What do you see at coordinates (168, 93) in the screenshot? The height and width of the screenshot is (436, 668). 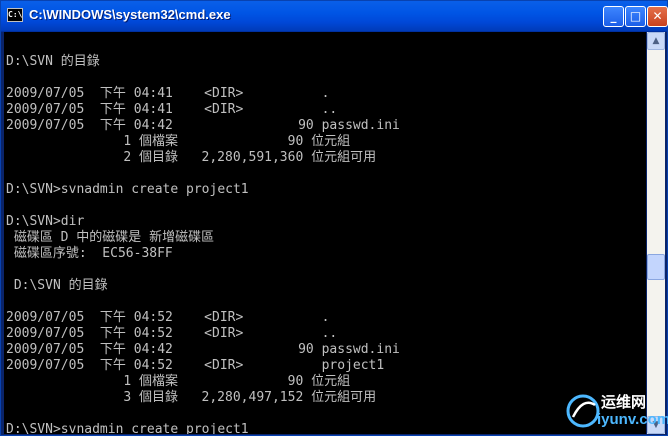 I see `console-line: 2009/07/05 下午 04:41 <DIR> .` at bounding box center [168, 93].